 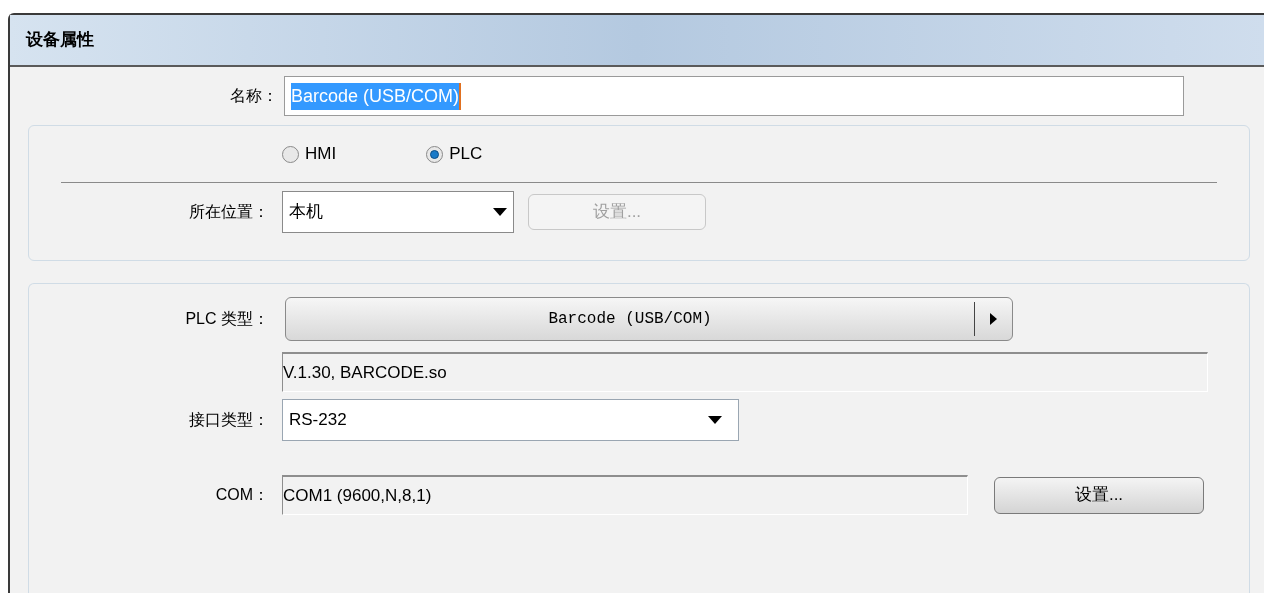 I want to click on triangle-right-icon, so click(x=993, y=319).